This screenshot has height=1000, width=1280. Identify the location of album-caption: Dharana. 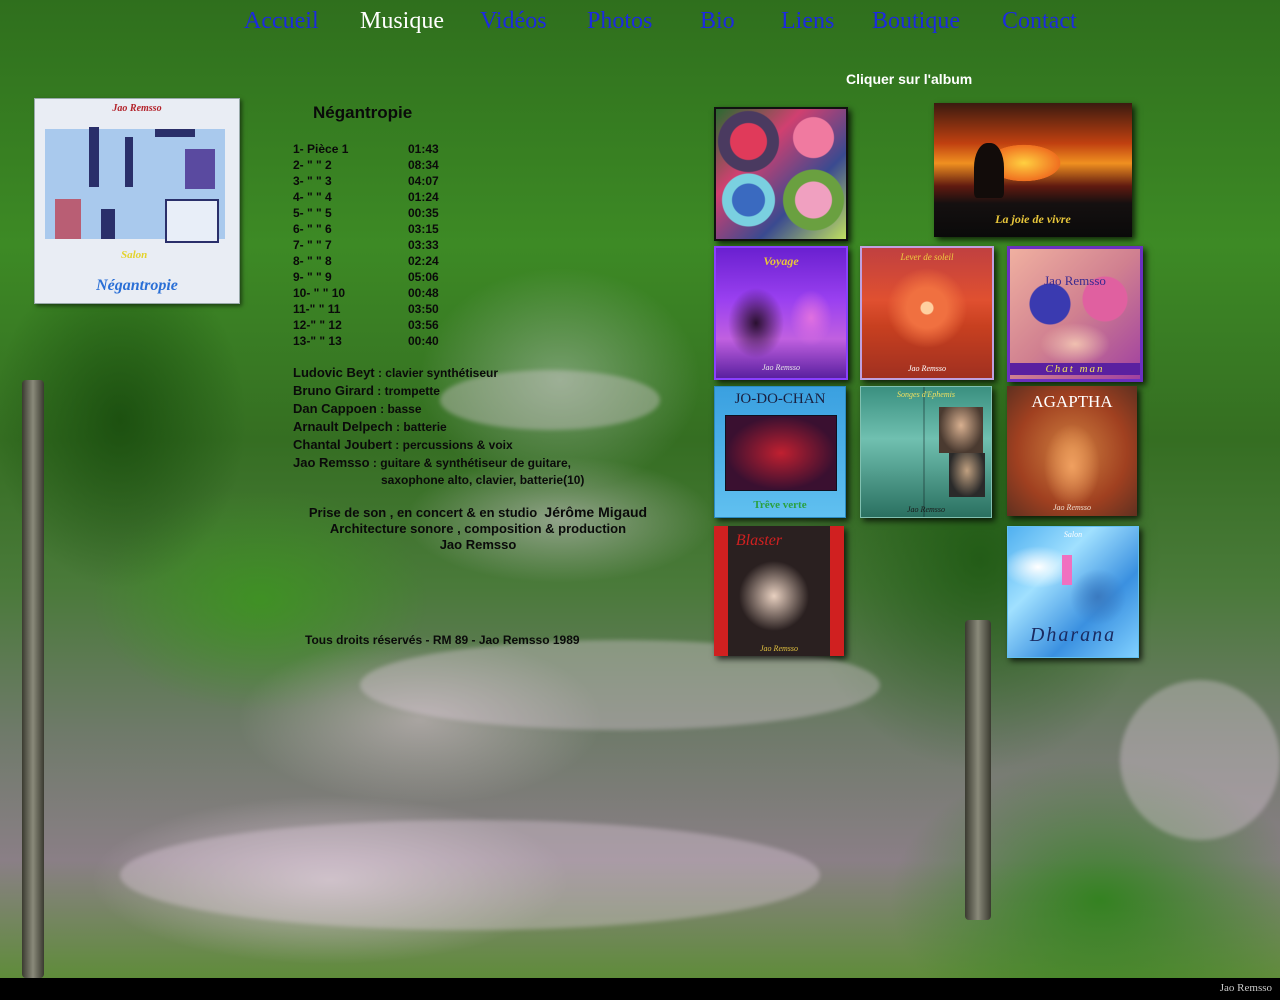
(1073, 635).